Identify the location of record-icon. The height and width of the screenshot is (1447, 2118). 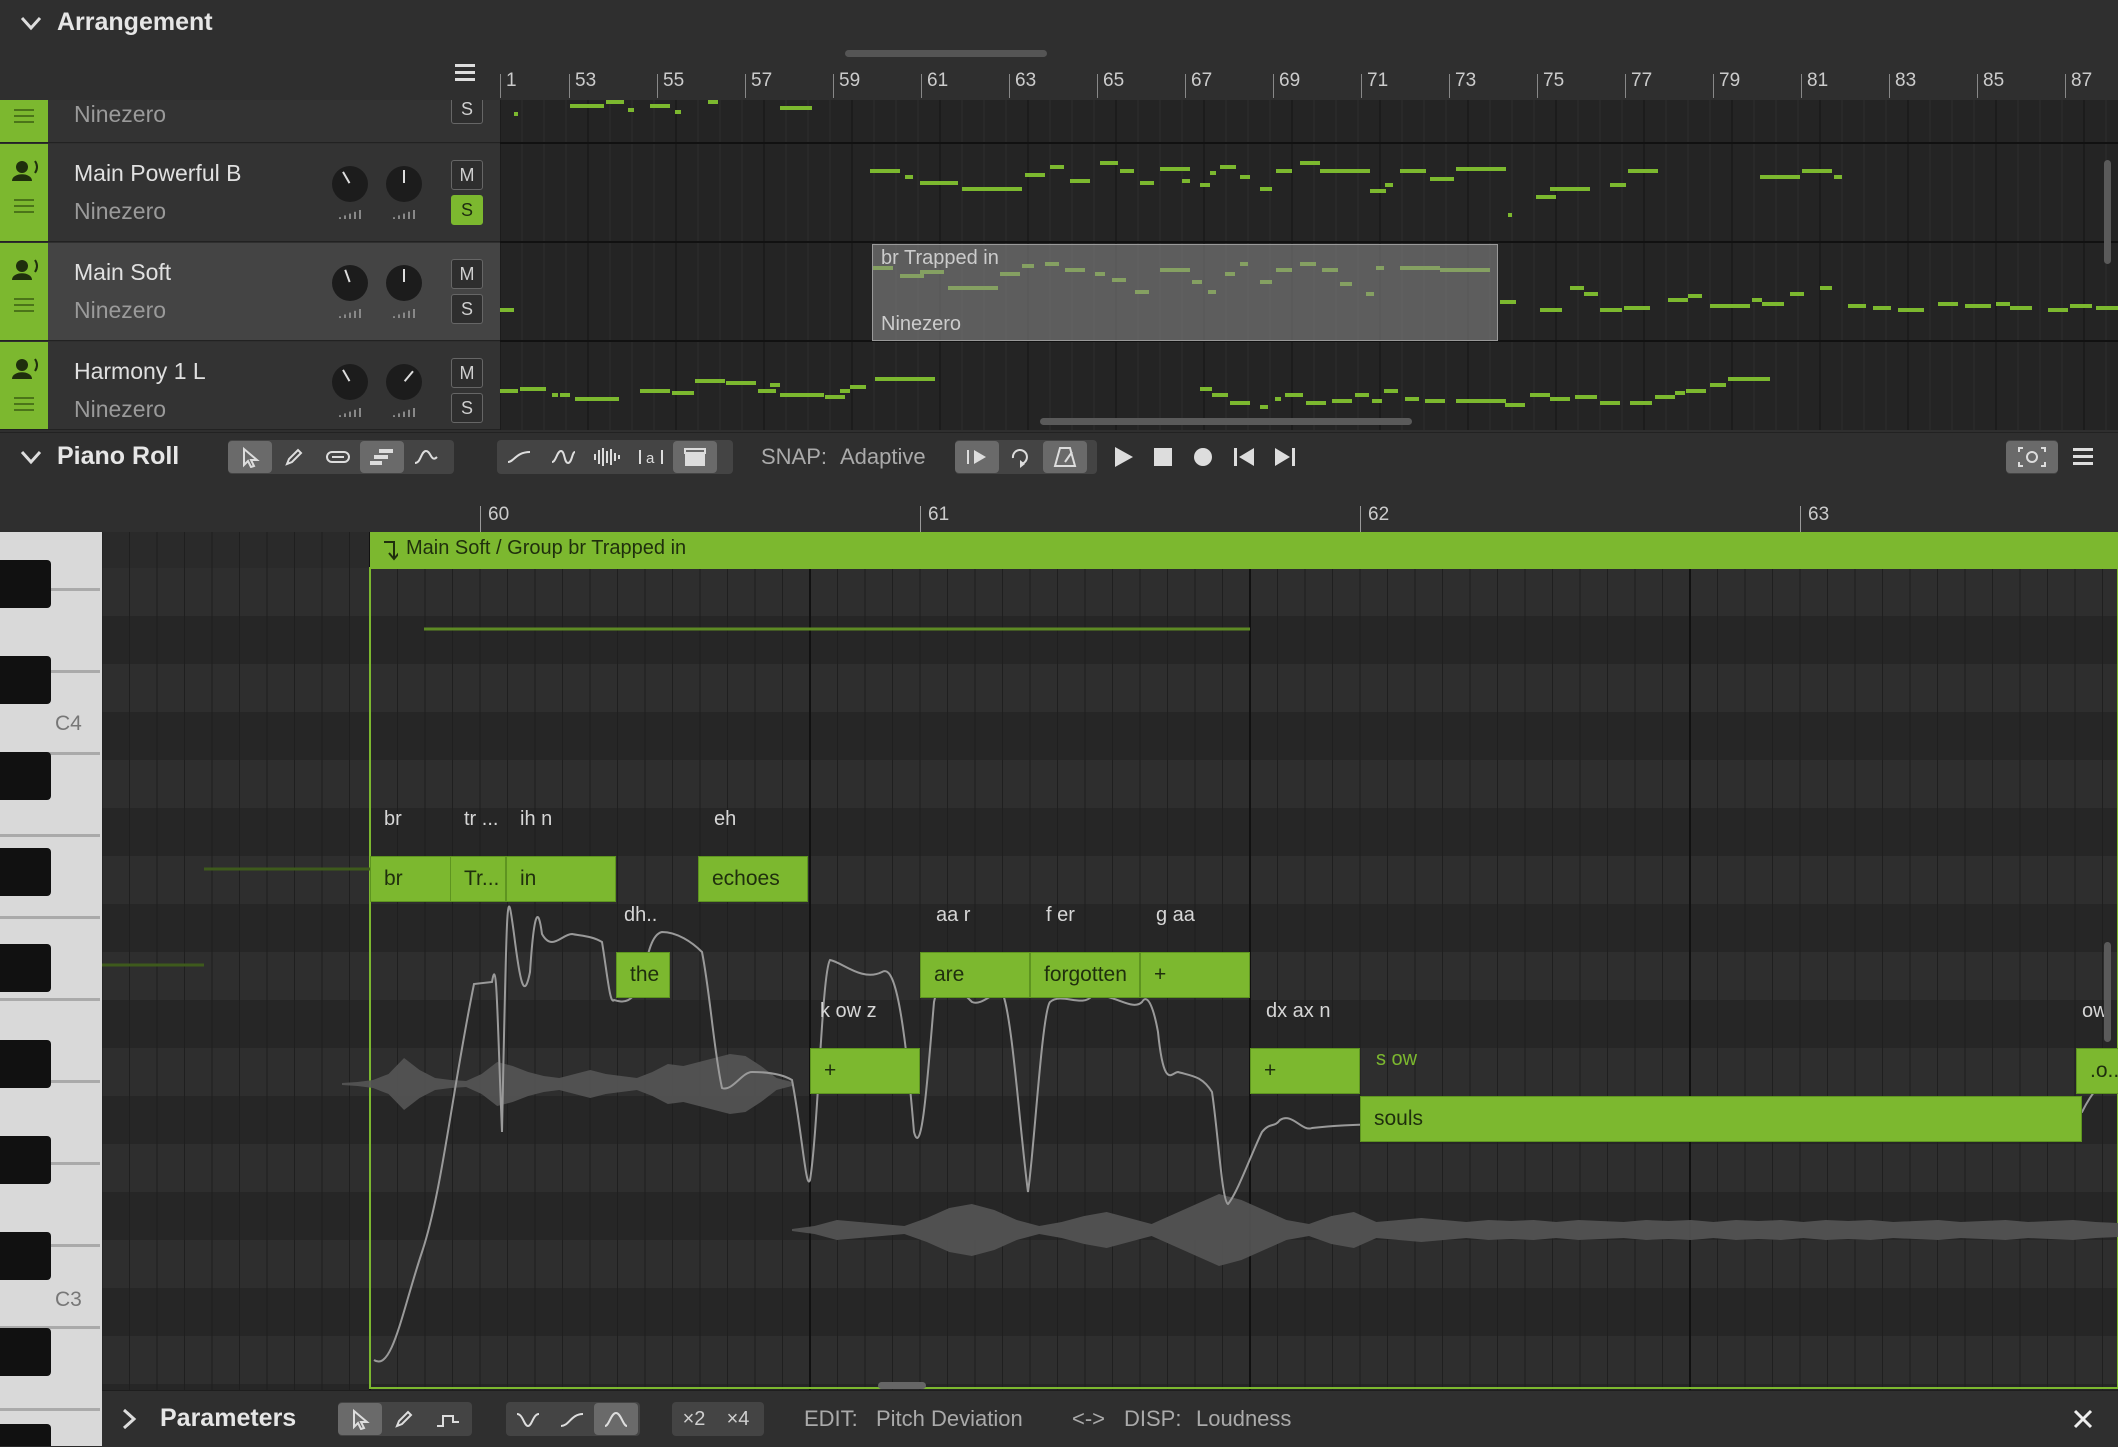
(1203, 457).